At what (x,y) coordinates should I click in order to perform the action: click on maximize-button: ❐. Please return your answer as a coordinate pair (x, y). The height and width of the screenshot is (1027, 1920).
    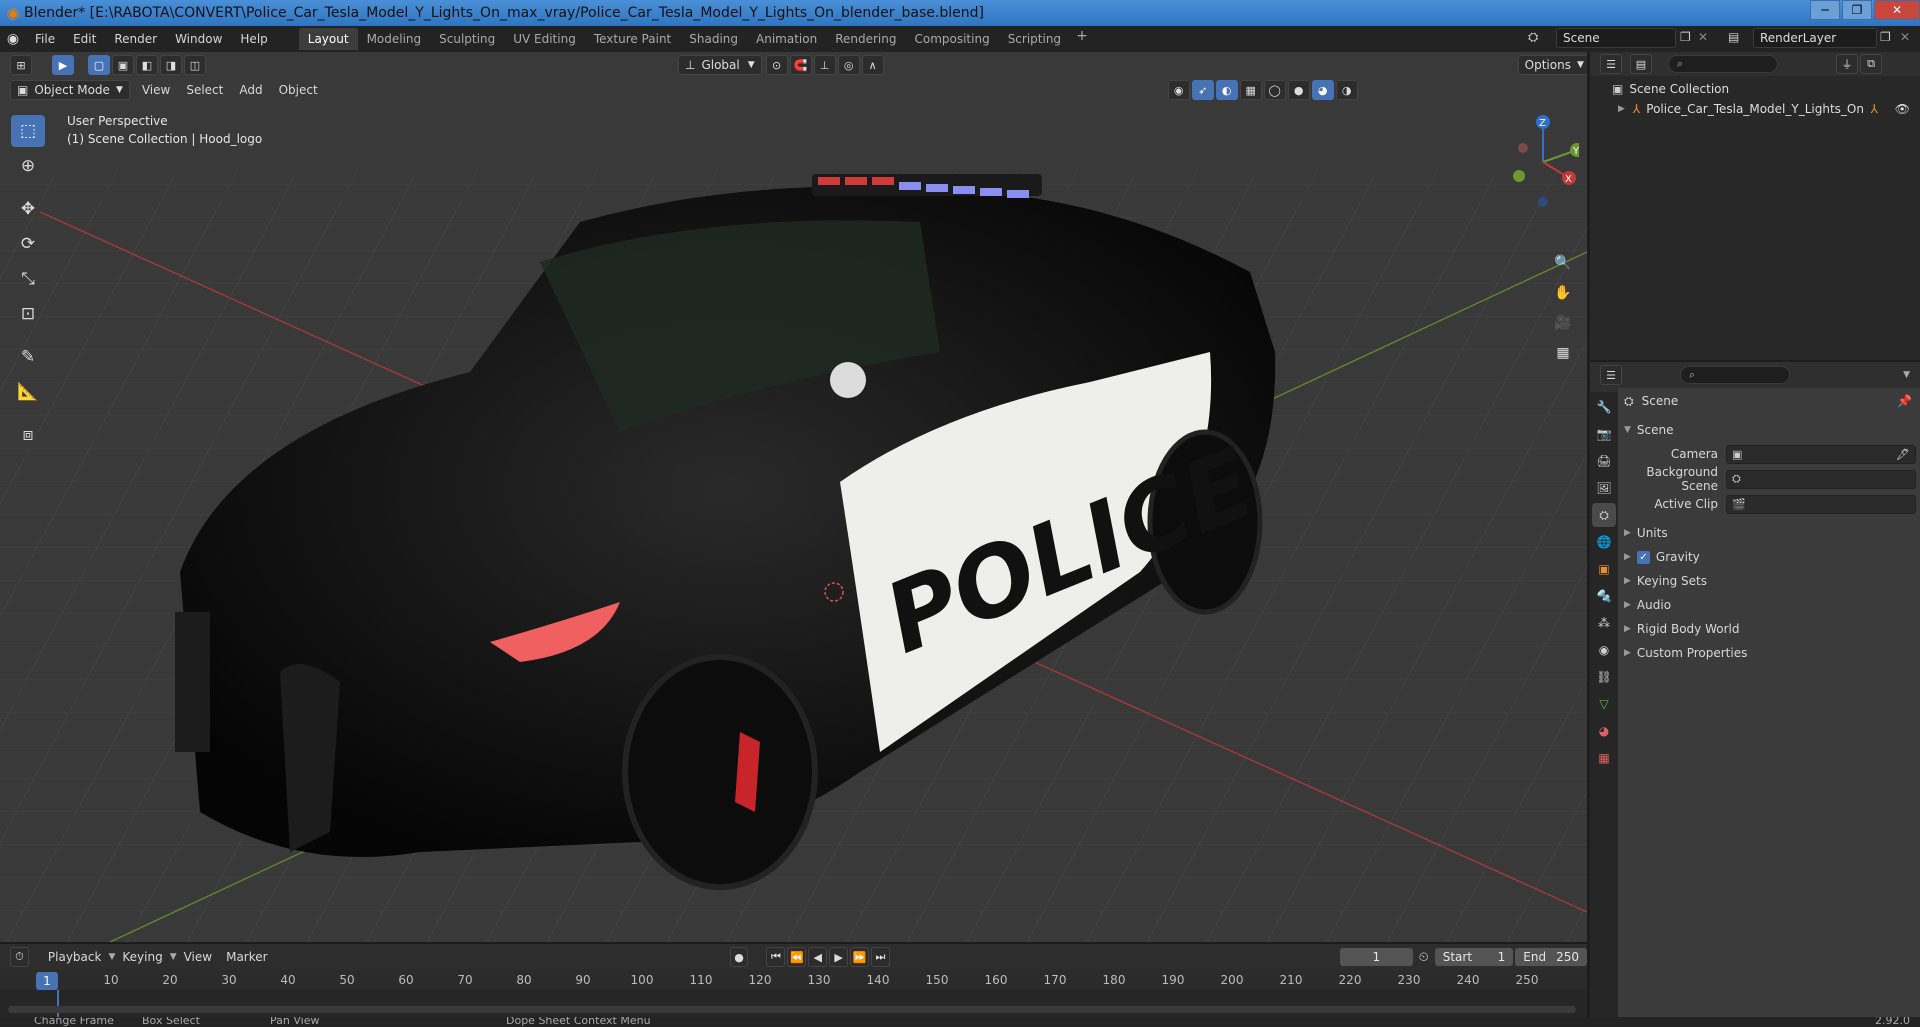
    Looking at the image, I should click on (1857, 10).